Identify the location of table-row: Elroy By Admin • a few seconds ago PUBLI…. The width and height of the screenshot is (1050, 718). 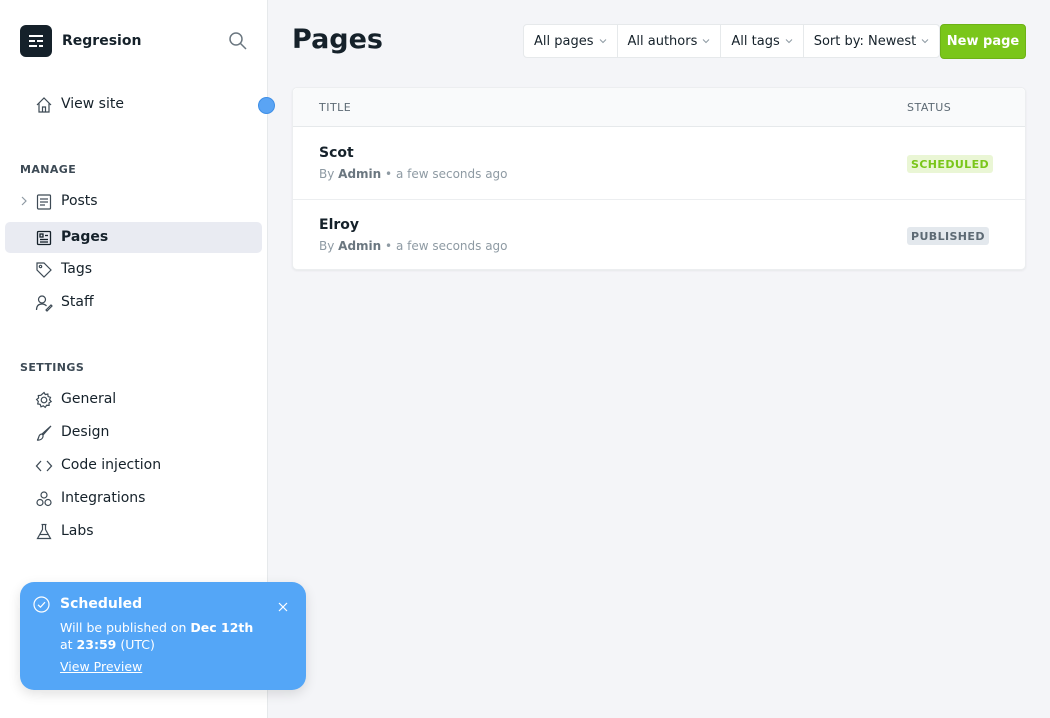
(659, 236).